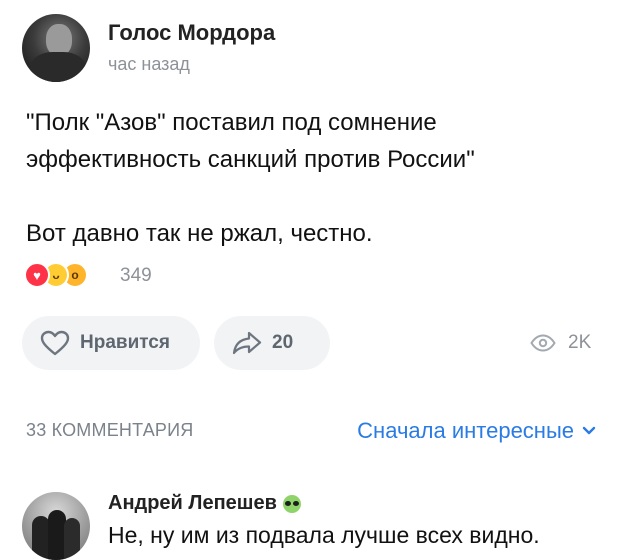 Image resolution: width=620 pixels, height=560 pixels. I want to click on chevron-down-icon, so click(589, 430).